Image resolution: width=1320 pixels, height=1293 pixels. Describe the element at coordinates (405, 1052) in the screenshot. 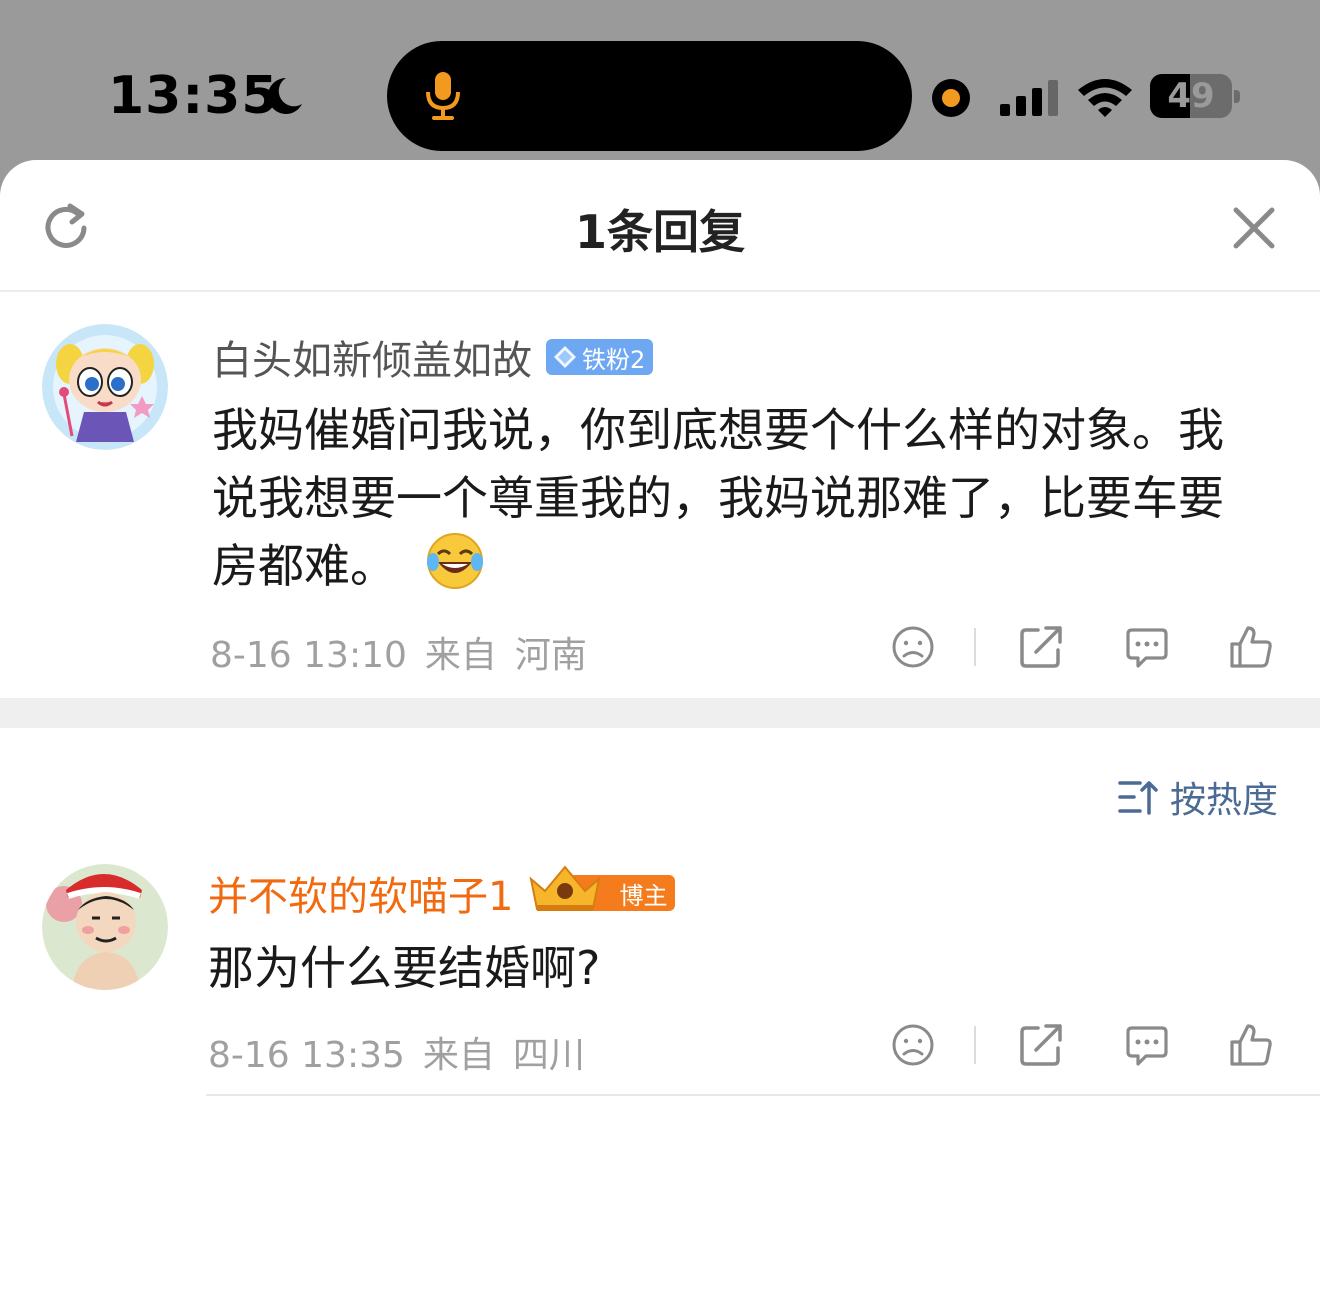

I see `reply-meta: 8-16 13:35 来自 四川` at that location.